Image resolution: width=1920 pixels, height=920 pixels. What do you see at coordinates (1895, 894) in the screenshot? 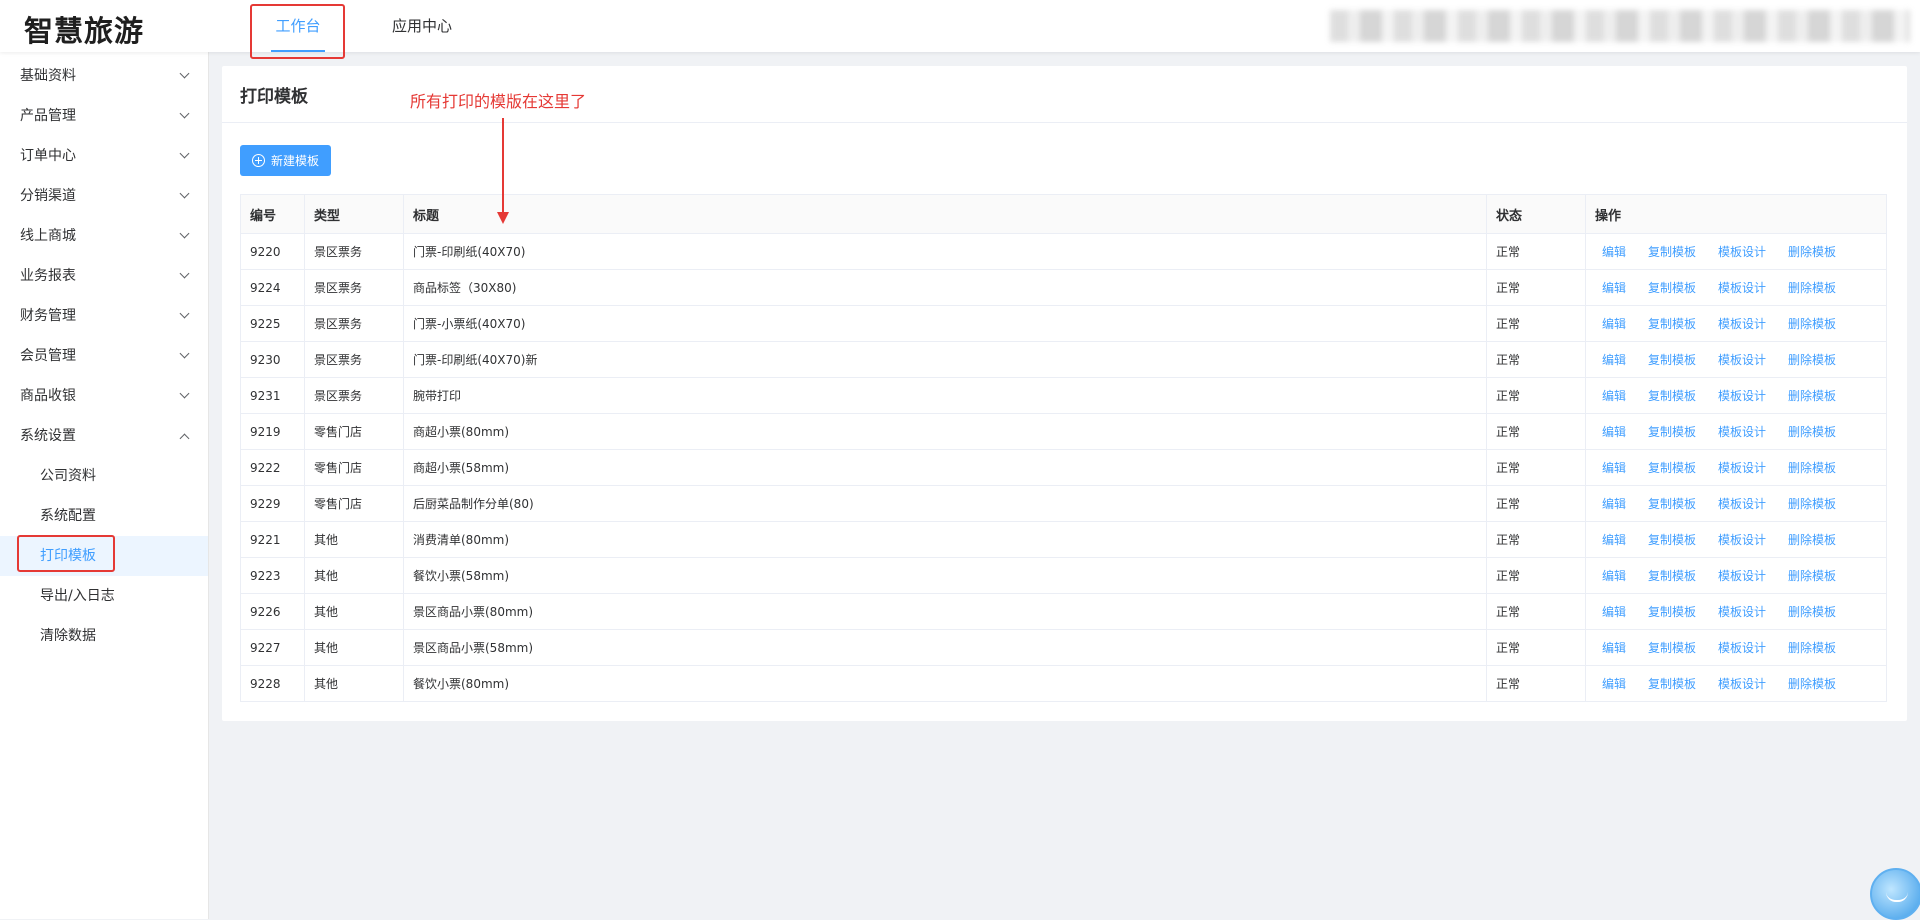
I see `assistant-bot-icon` at bounding box center [1895, 894].